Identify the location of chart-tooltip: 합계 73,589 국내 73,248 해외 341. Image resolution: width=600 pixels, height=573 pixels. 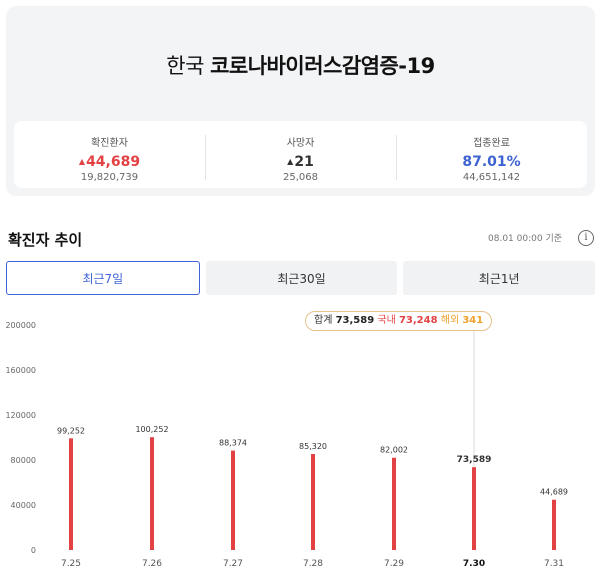
(399, 321).